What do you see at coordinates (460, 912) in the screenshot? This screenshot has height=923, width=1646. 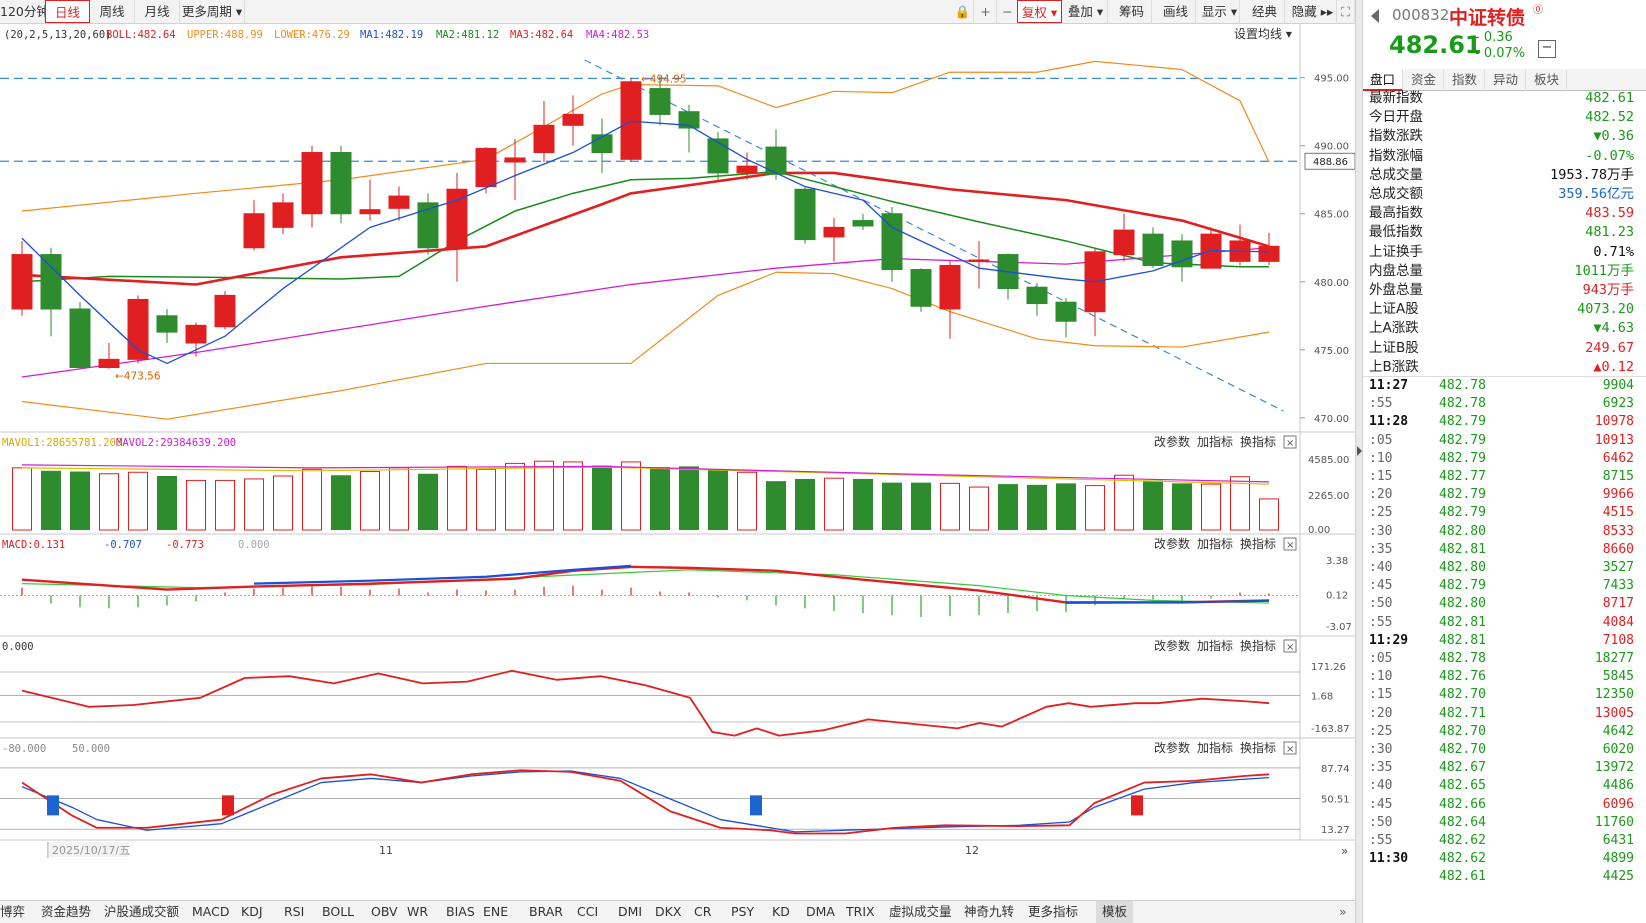 I see `indicator-tab: BIAS` at bounding box center [460, 912].